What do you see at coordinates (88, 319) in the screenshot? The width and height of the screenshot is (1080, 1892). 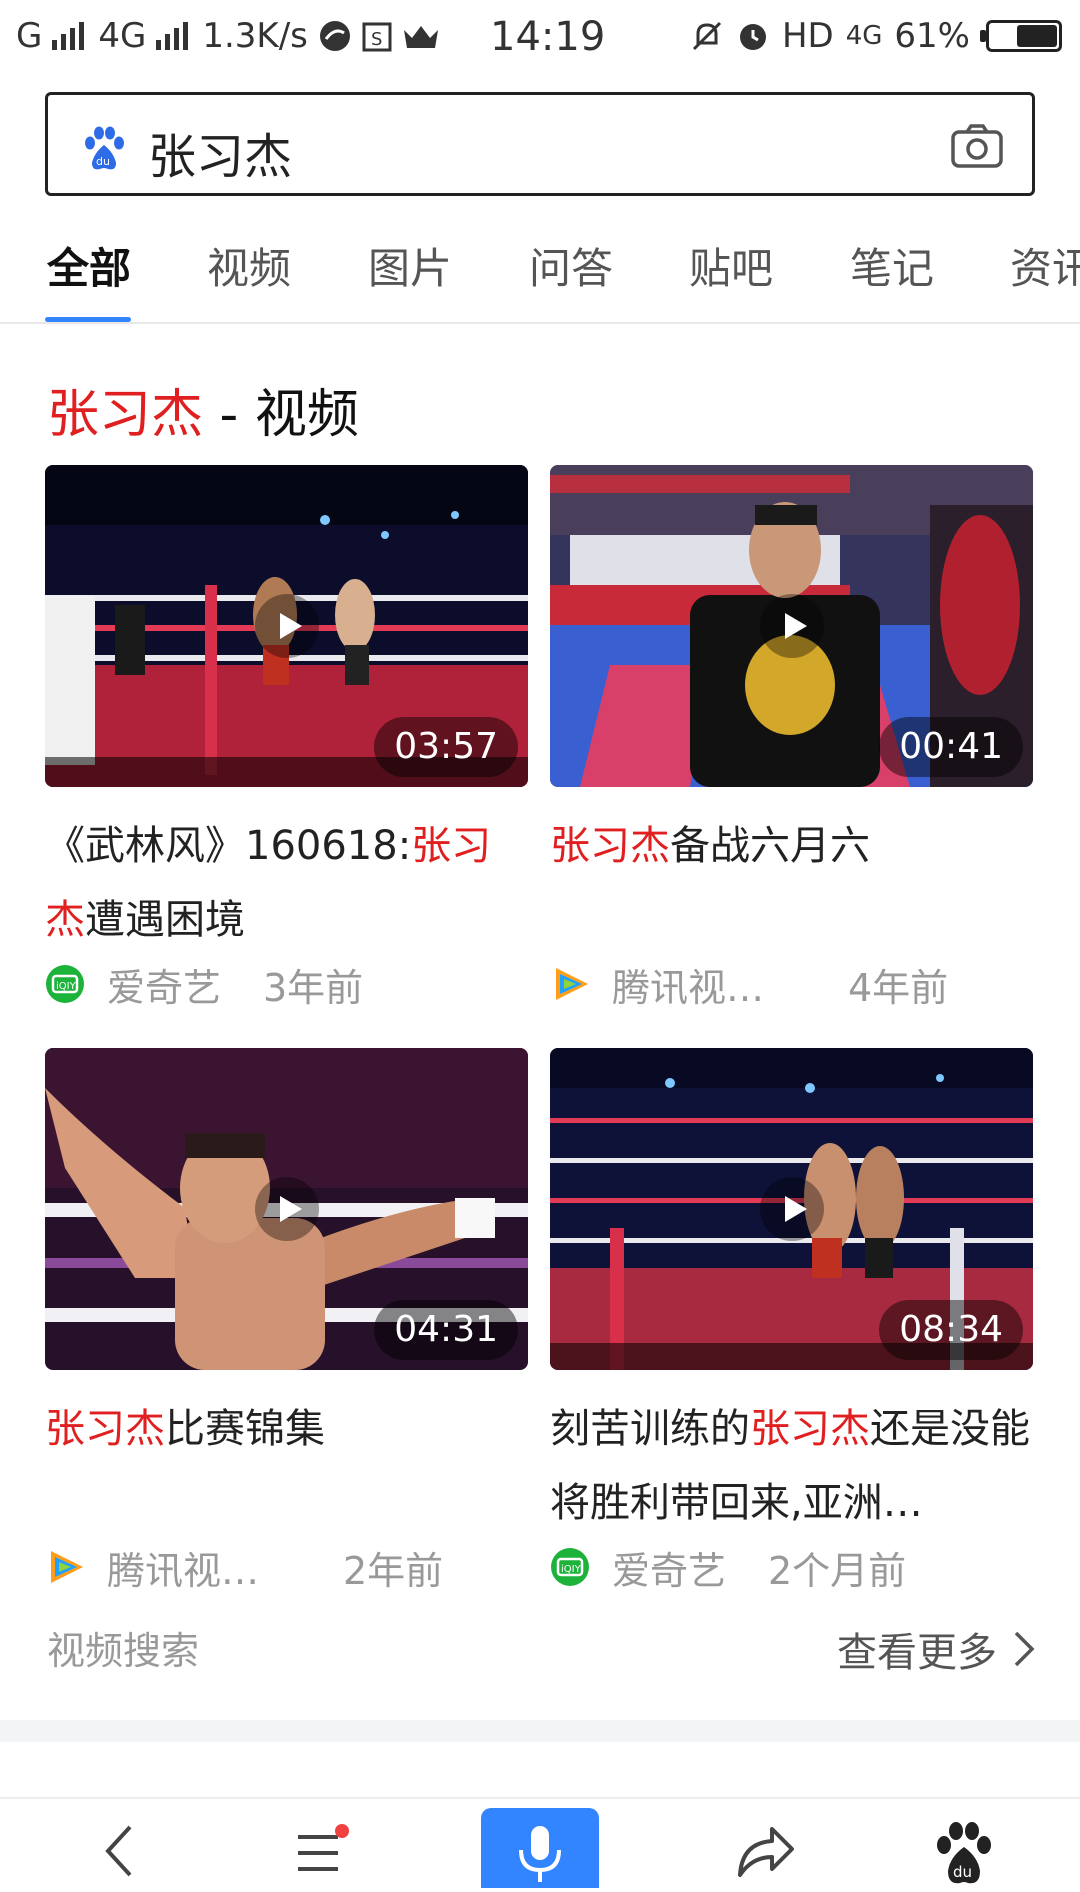 I see `active-tab-indicator` at bounding box center [88, 319].